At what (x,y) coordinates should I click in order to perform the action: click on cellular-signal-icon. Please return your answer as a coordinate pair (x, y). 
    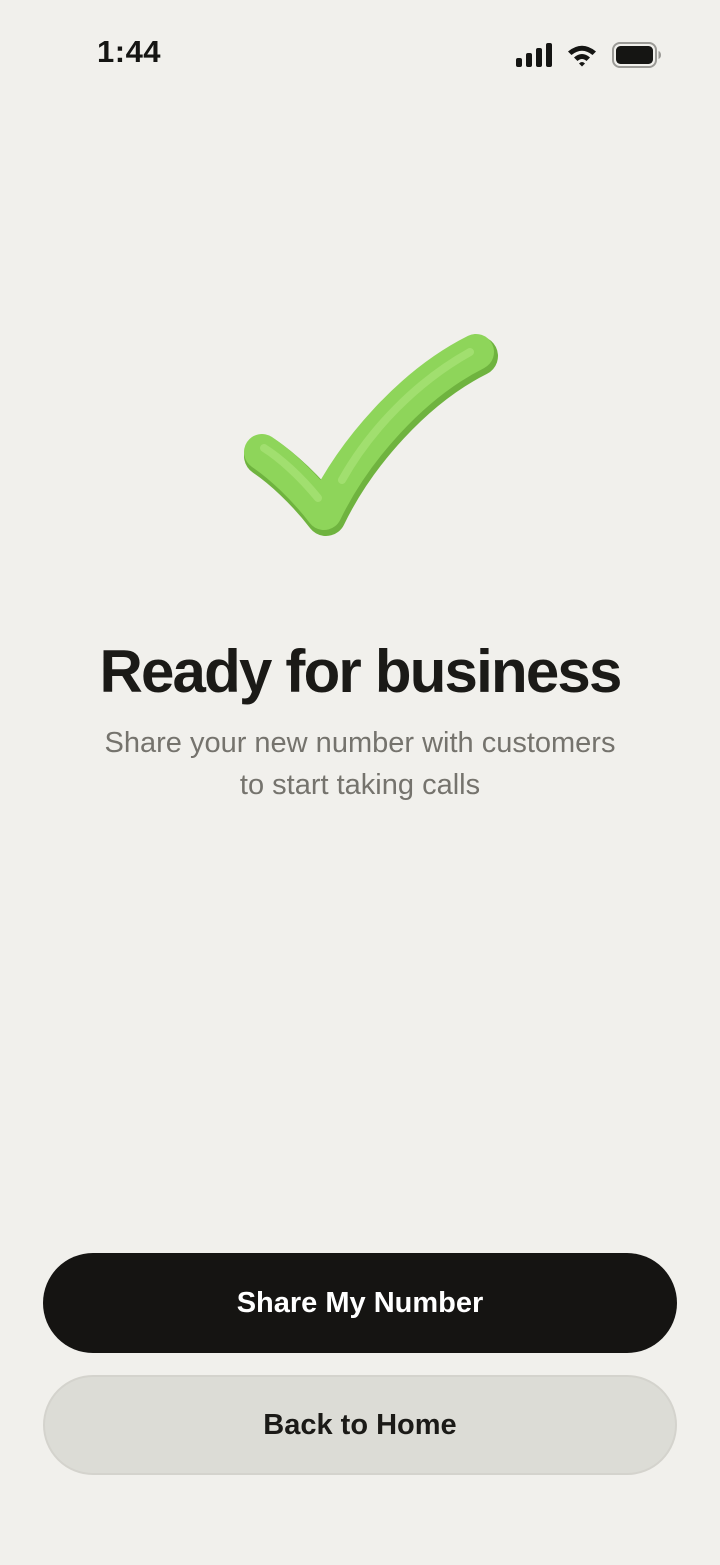
    Looking at the image, I should click on (534, 55).